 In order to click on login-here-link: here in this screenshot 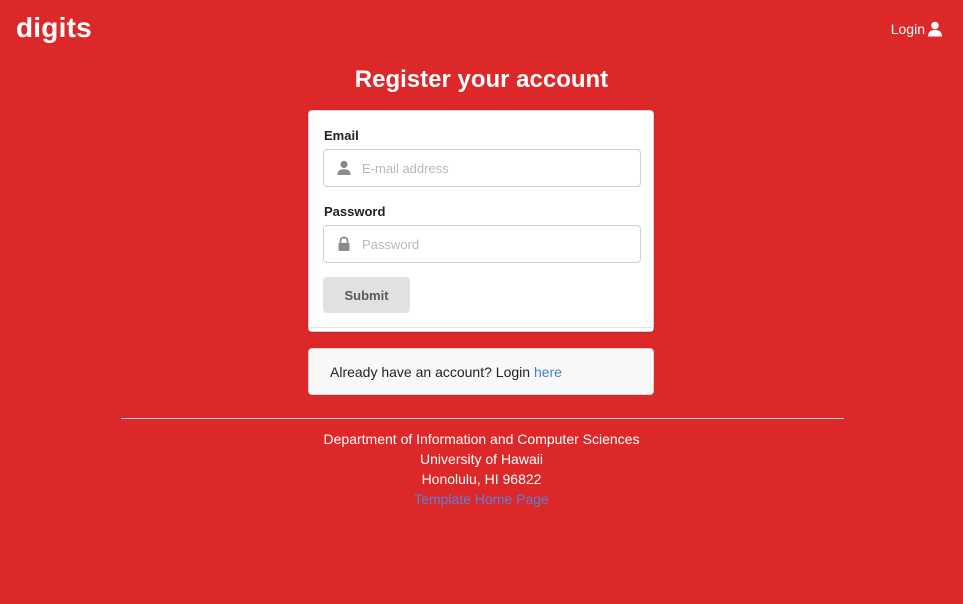, I will do `click(548, 372)`.